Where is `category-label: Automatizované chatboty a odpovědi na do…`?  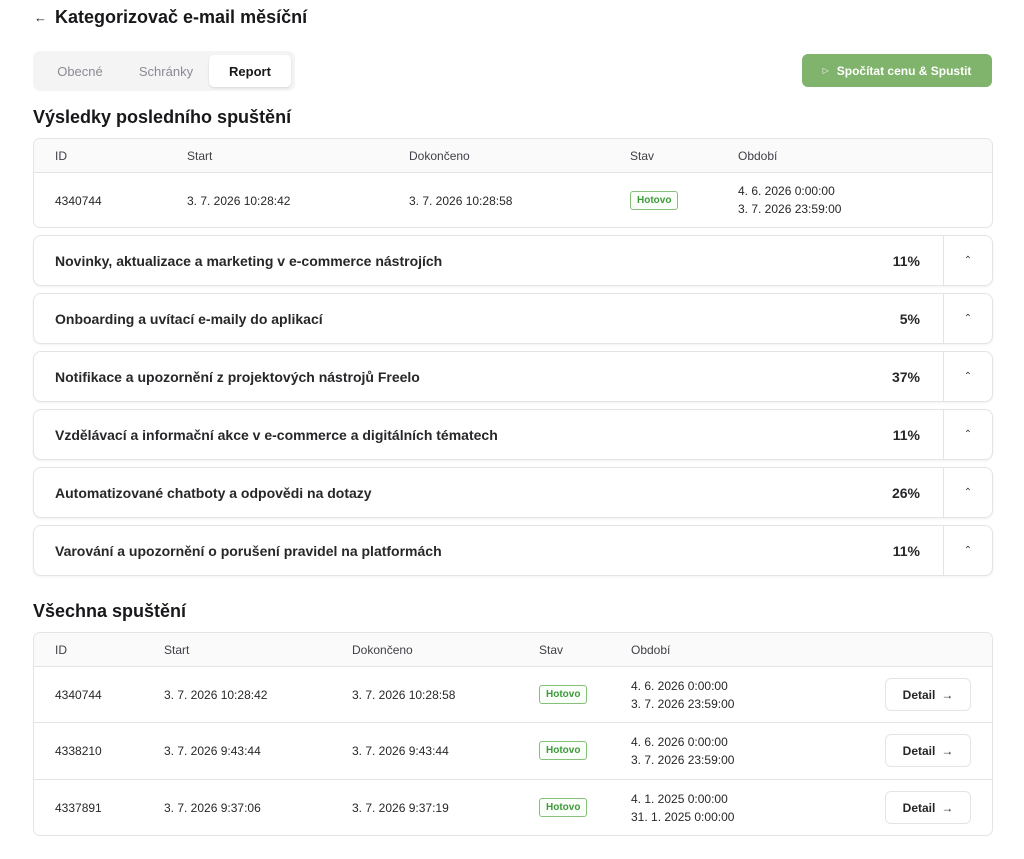 category-label: Automatizované chatboty a odpovědi na do… is located at coordinates (213, 493).